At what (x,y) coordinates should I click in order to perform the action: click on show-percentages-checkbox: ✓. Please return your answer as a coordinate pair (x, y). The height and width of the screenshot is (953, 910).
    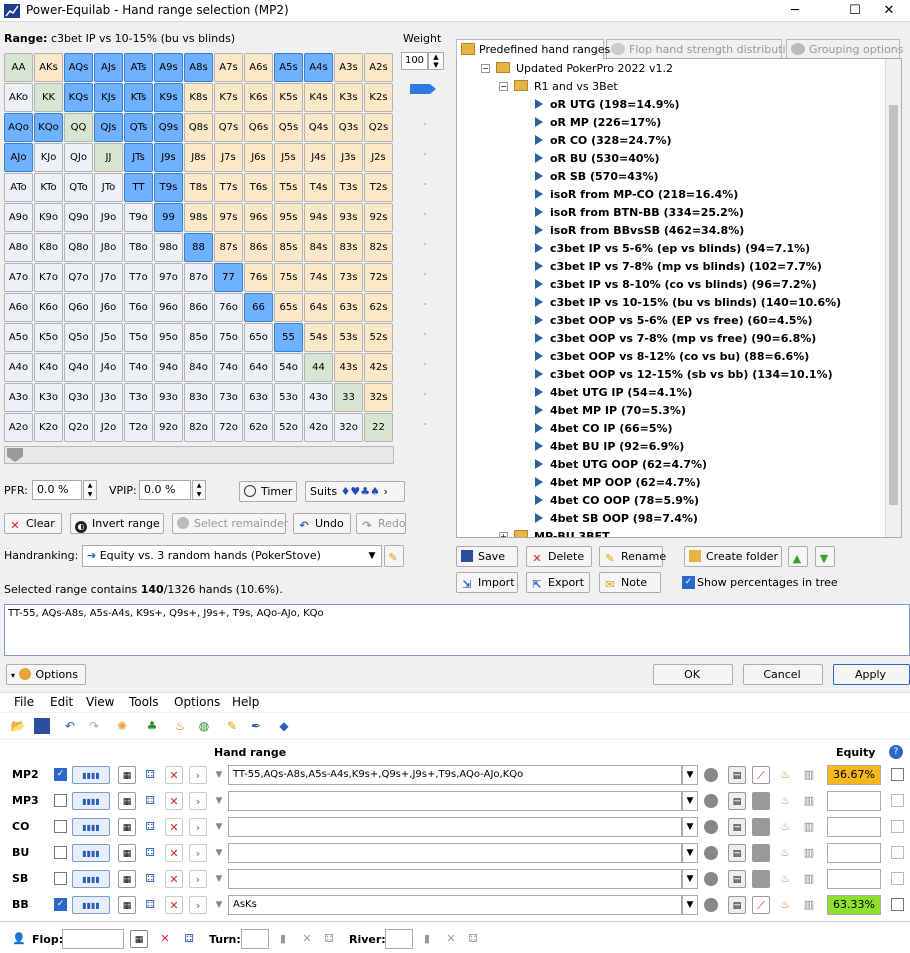
    Looking at the image, I should click on (688, 582).